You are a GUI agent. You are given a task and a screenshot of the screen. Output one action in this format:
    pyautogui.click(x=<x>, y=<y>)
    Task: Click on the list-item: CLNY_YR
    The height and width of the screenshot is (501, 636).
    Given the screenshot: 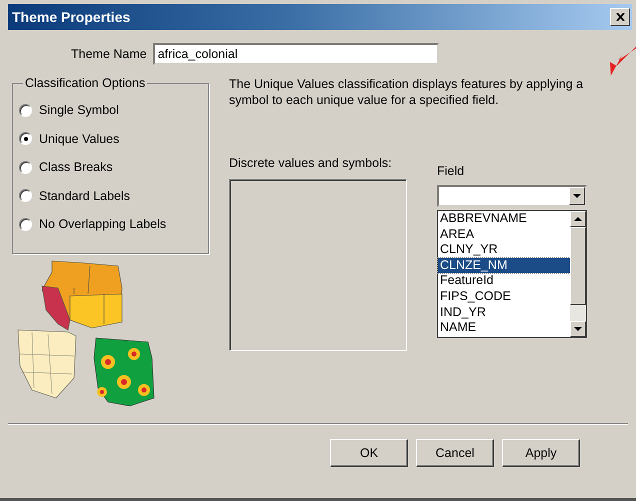 What is the action you would take?
    pyautogui.click(x=504, y=250)
    